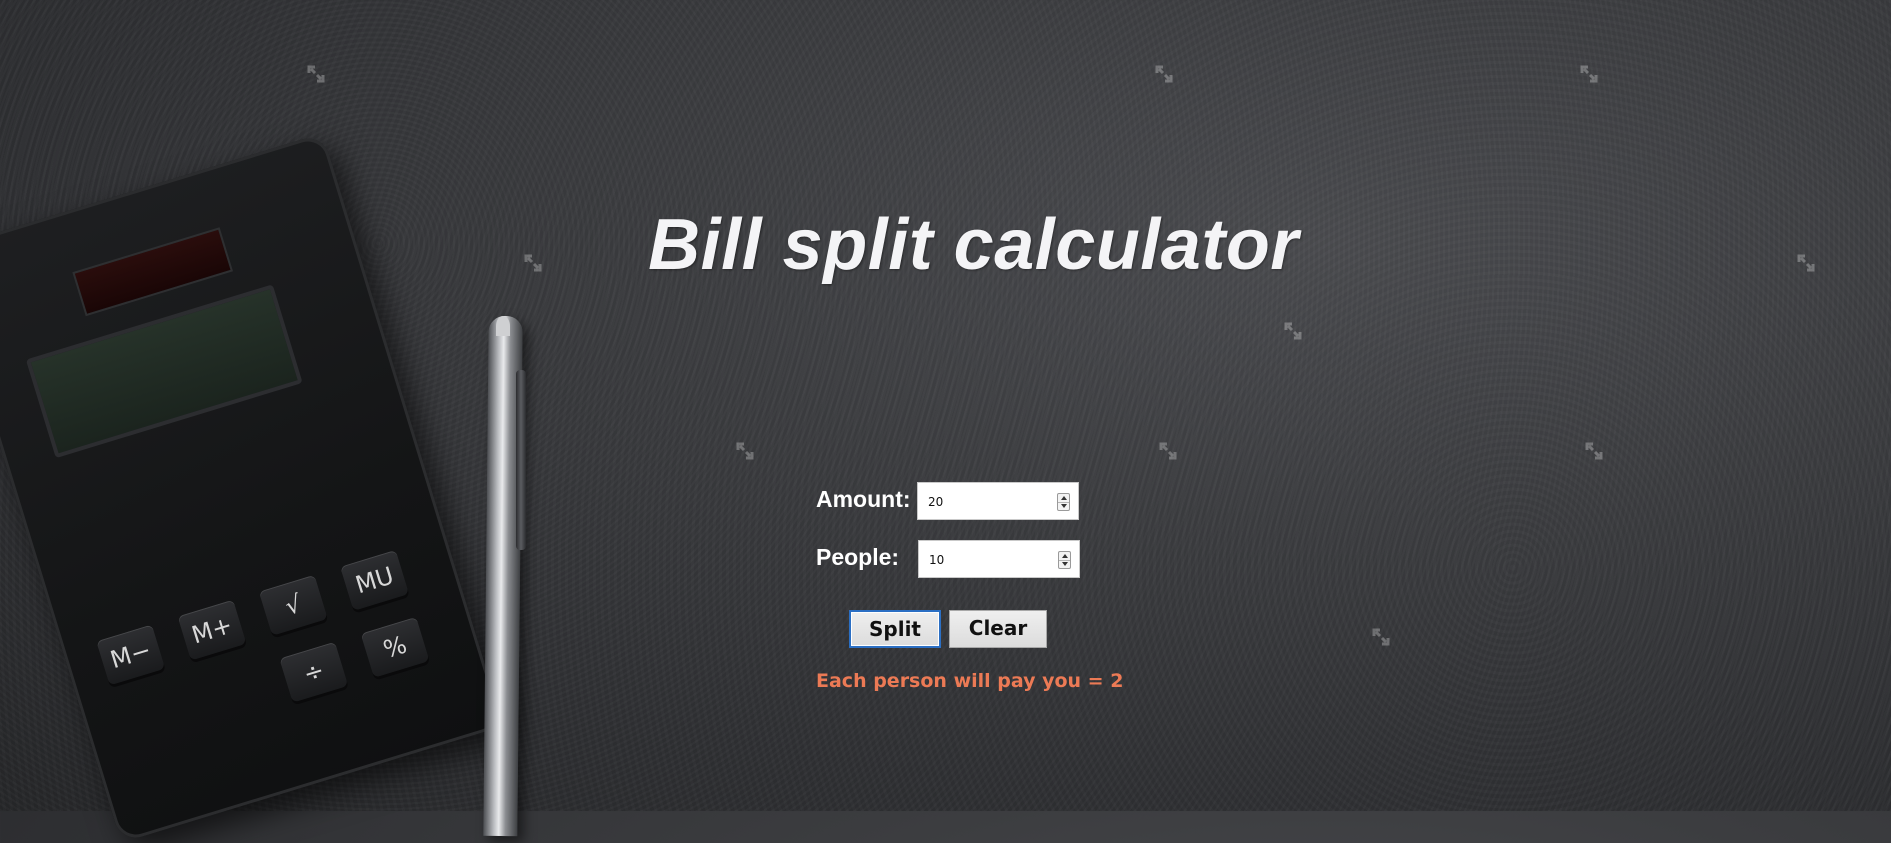 This screenshot has height=843, width=1891. Describe the element at coordinates (131, 655) in the screenshot. I see `calculator-key: M−` at that location.